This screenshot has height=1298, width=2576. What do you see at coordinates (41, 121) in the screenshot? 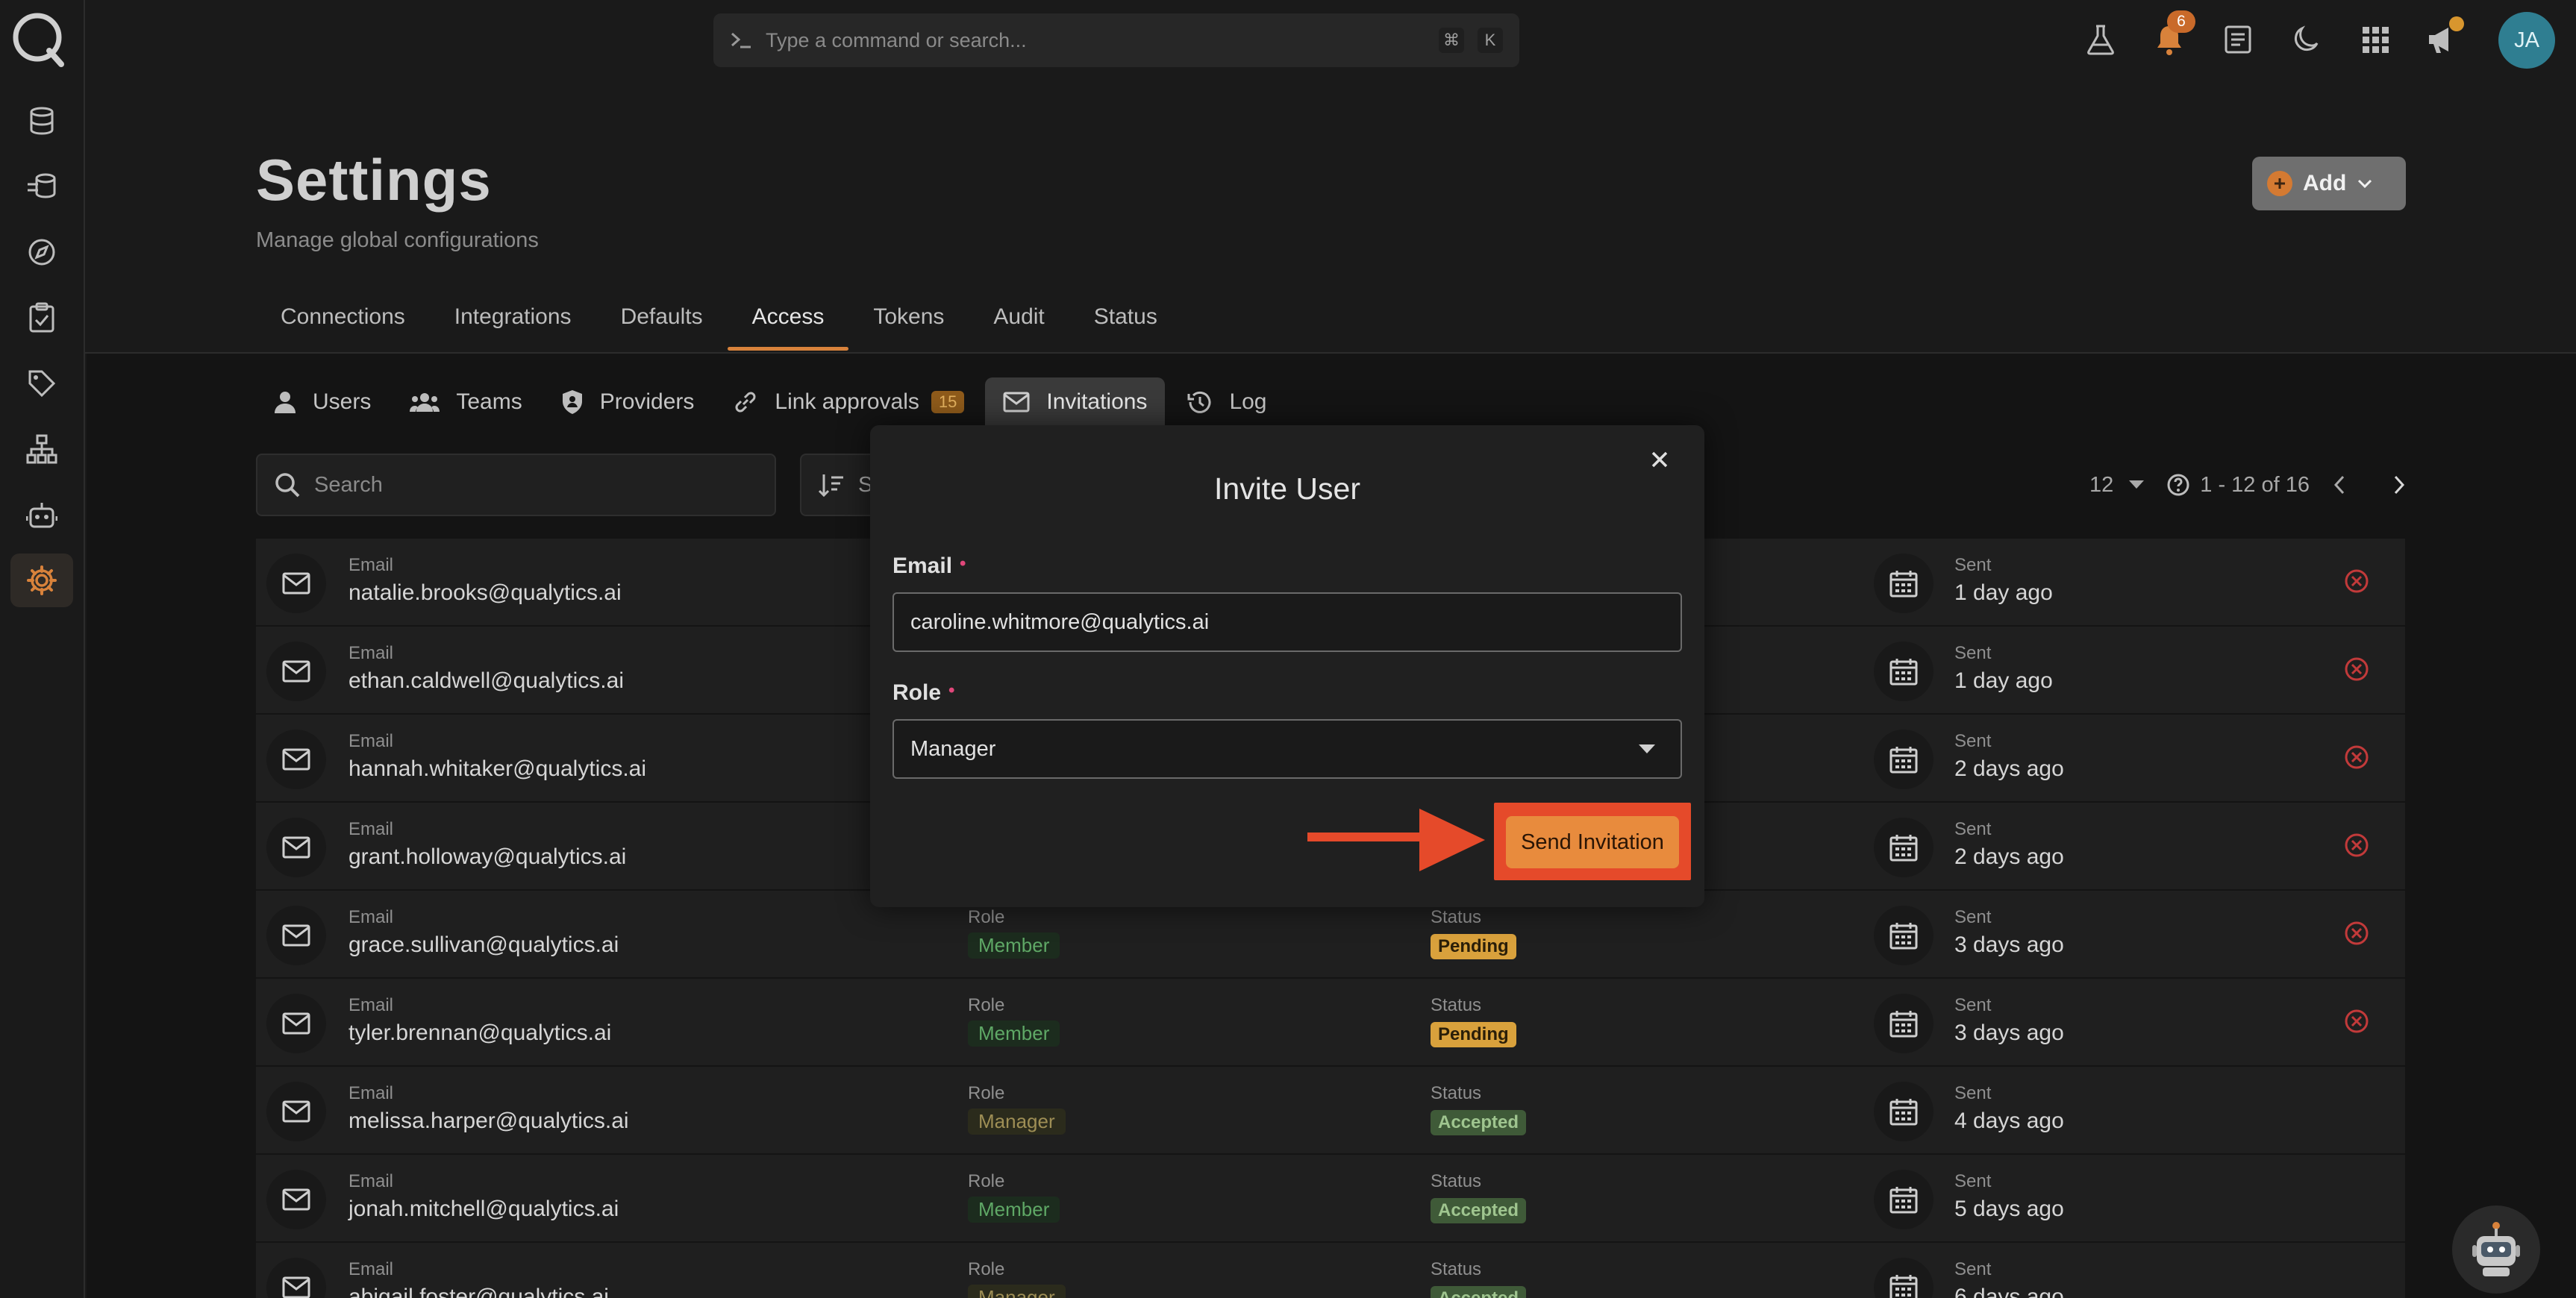
I see `database-icon` at bounding box center [41, 121].